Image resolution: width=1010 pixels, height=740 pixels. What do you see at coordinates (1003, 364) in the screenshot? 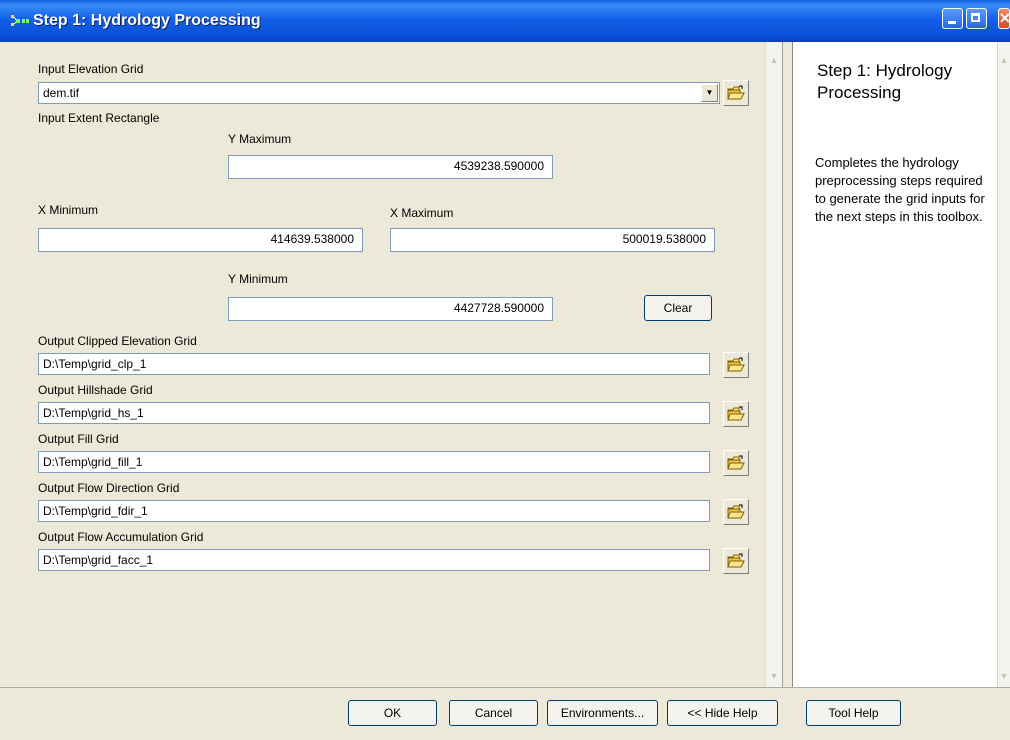
I see `help-scrollbar: ▲ ▼` at bounding box center [1003, 364].